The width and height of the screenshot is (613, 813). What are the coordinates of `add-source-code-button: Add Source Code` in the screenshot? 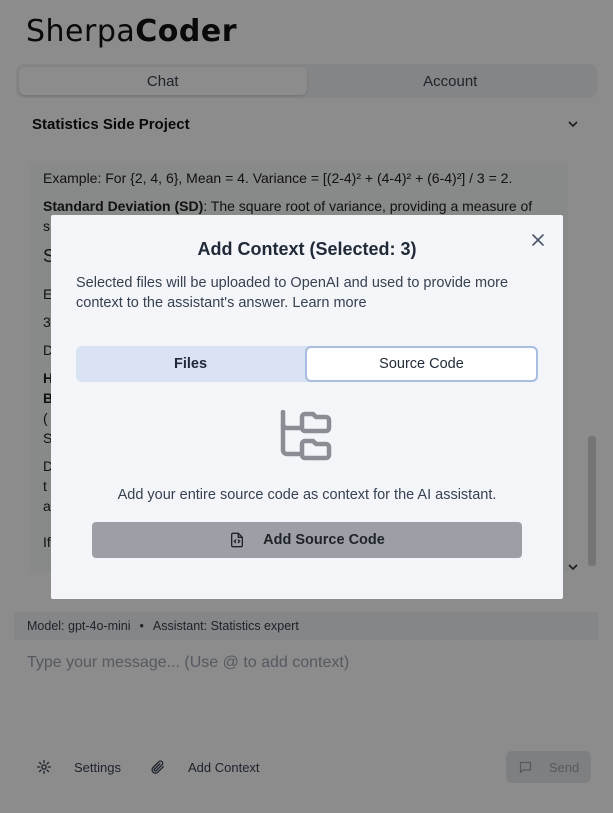 It's located at (307, 540).